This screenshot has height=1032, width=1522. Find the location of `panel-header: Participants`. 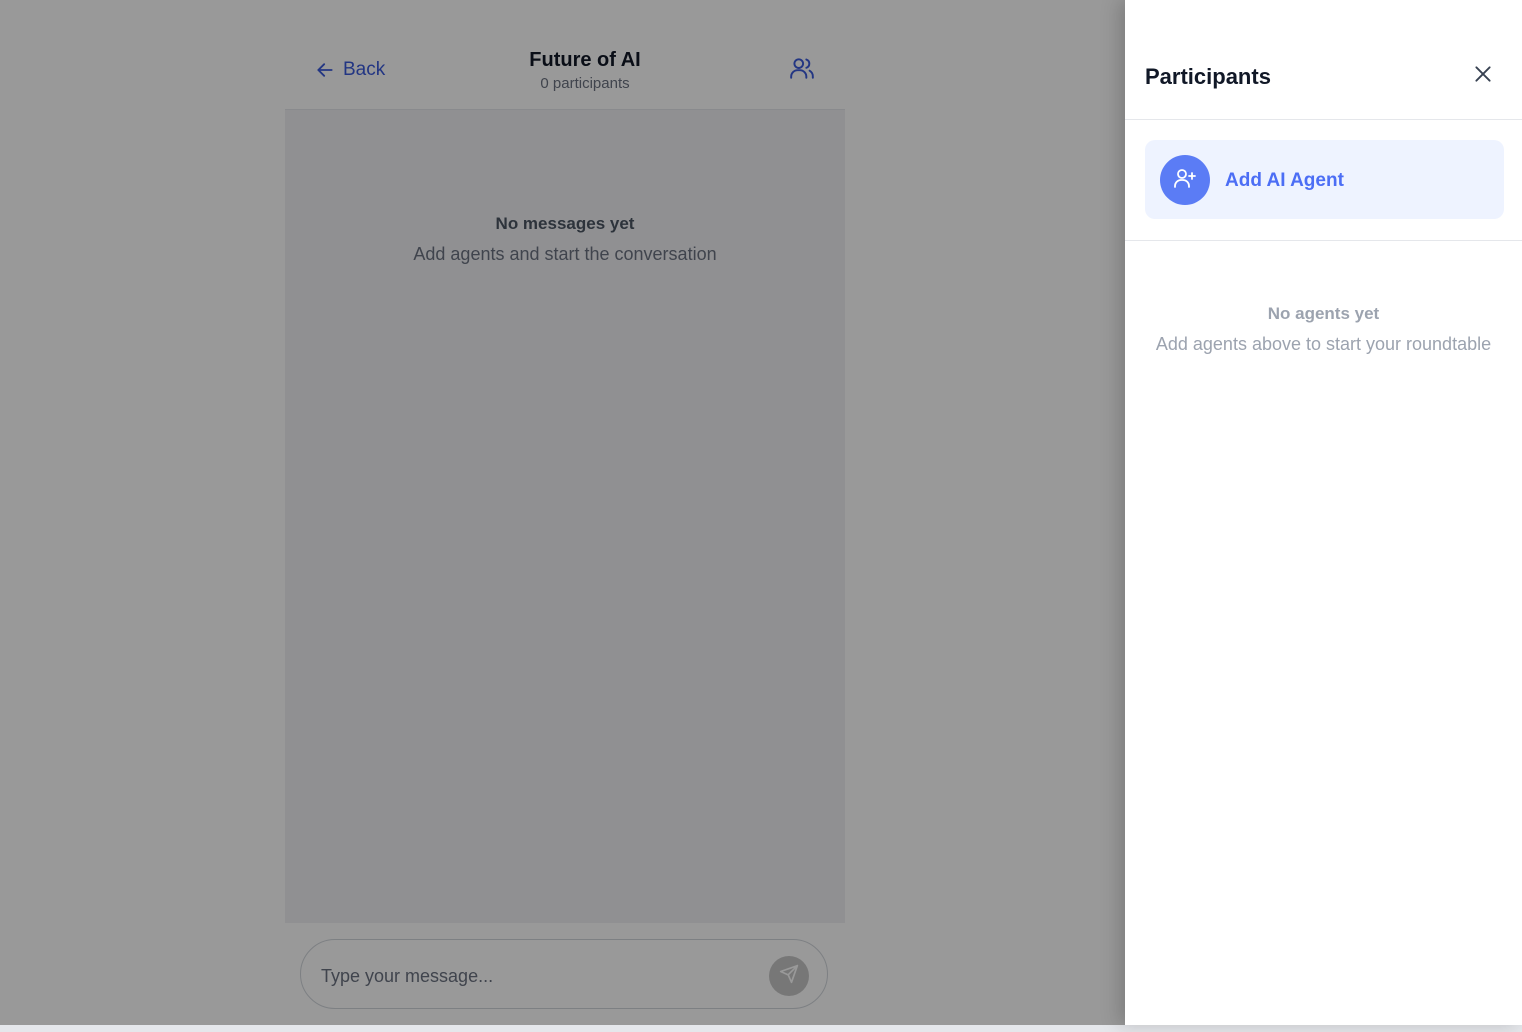

panel-header: Participants is located at coordinates (1323, 60).